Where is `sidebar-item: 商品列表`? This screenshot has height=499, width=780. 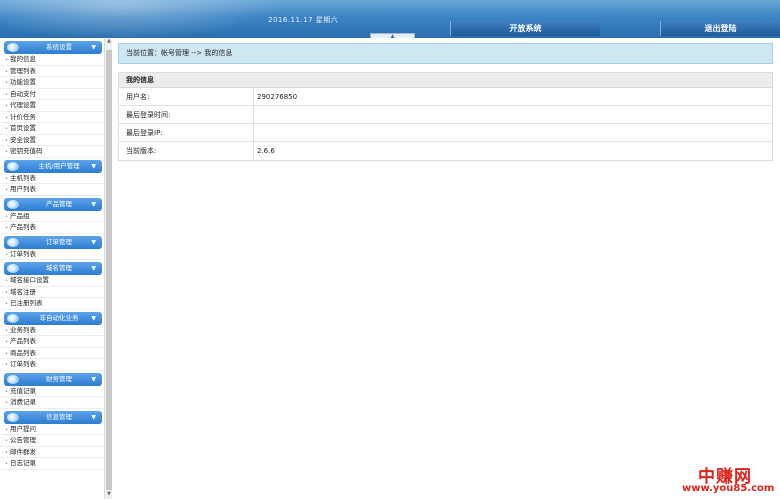
sidebar-item: 商品列表 is located at coordinates (52, 353).